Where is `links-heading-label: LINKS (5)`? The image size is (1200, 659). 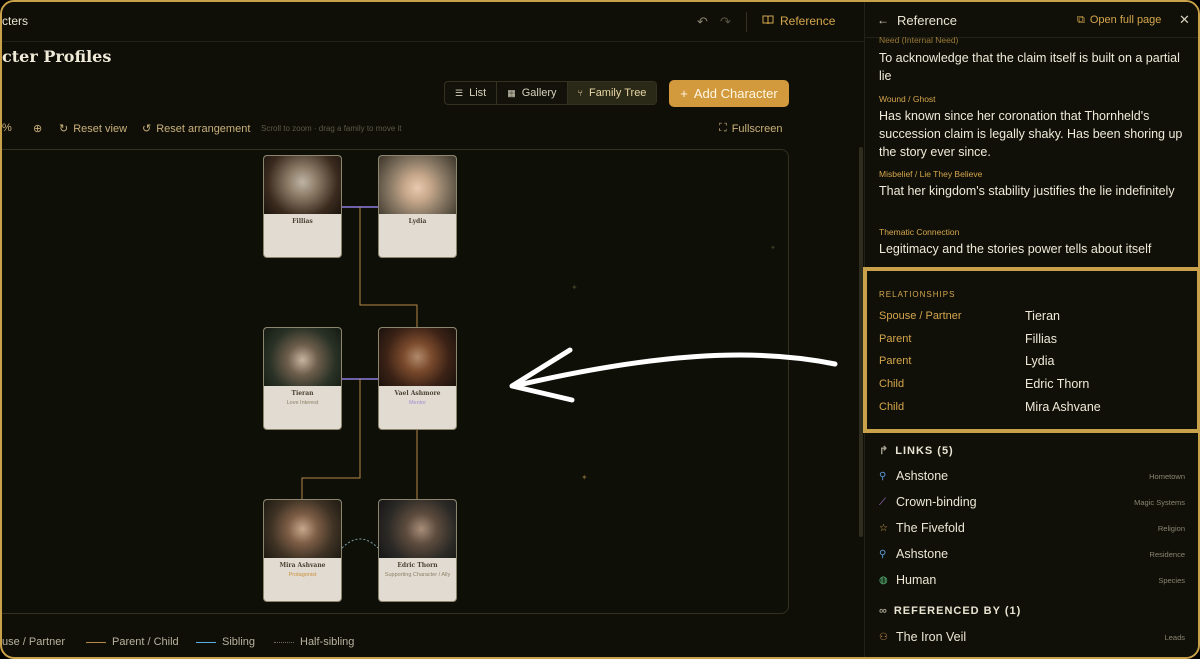 links-heading-label: LINKS (5) is located at coordinates (924, 450).